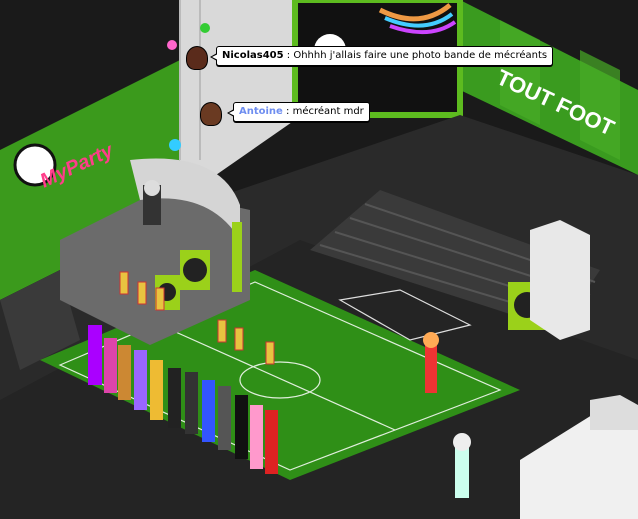  I want to click on avatar-dj-head, so click(152, 188).